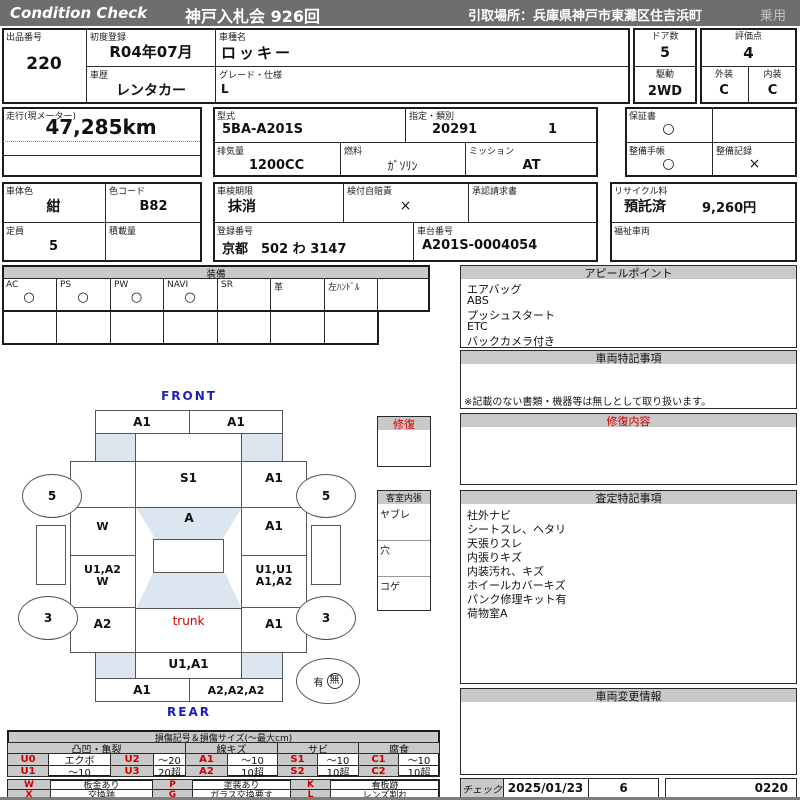 The height and width of the screenshot is (800, 800). I want to click on interior-grade: C, so click(772, 90).